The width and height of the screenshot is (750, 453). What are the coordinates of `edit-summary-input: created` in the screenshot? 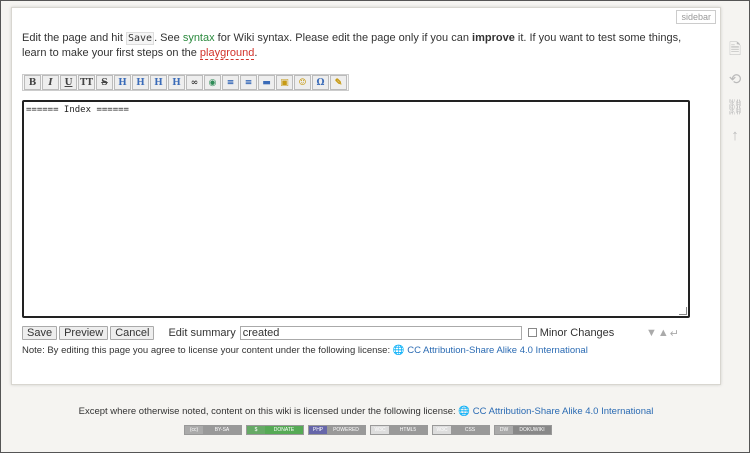 It's located at (380, 332).